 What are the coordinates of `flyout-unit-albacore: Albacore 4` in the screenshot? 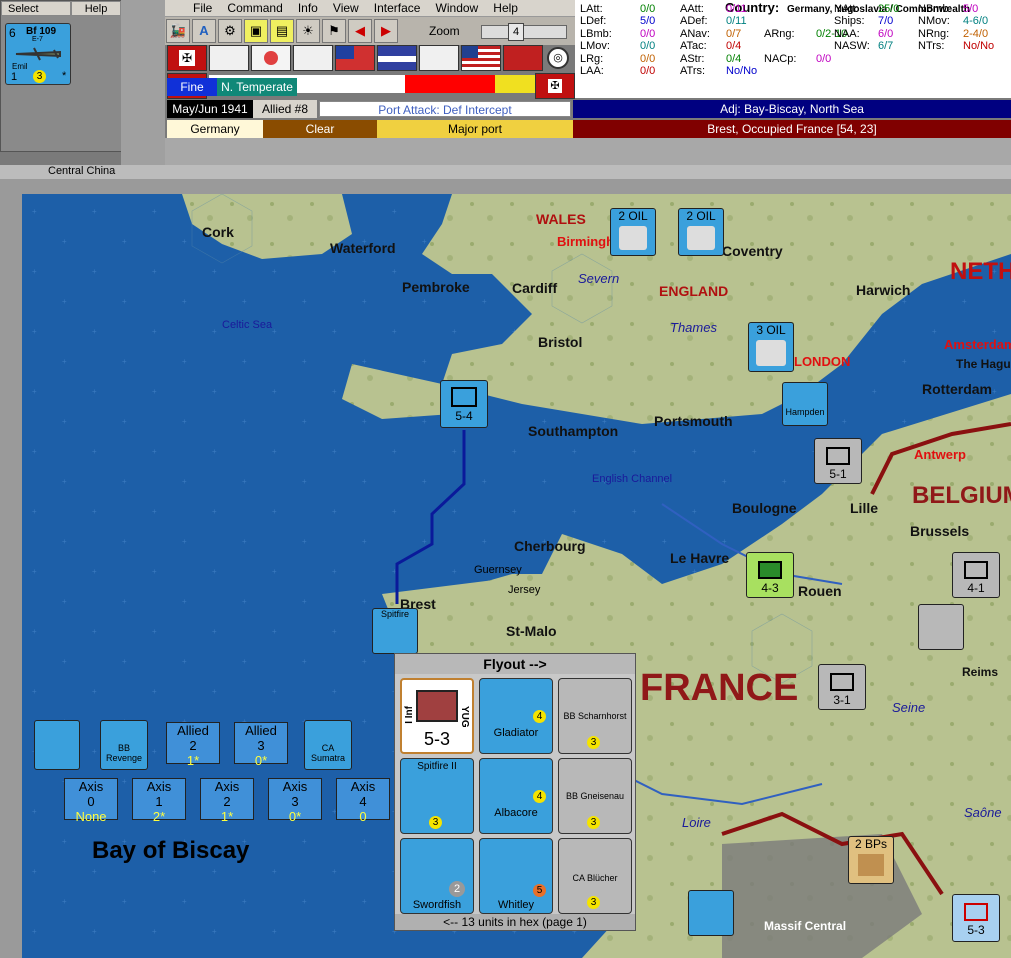 It's located at (516, 796).